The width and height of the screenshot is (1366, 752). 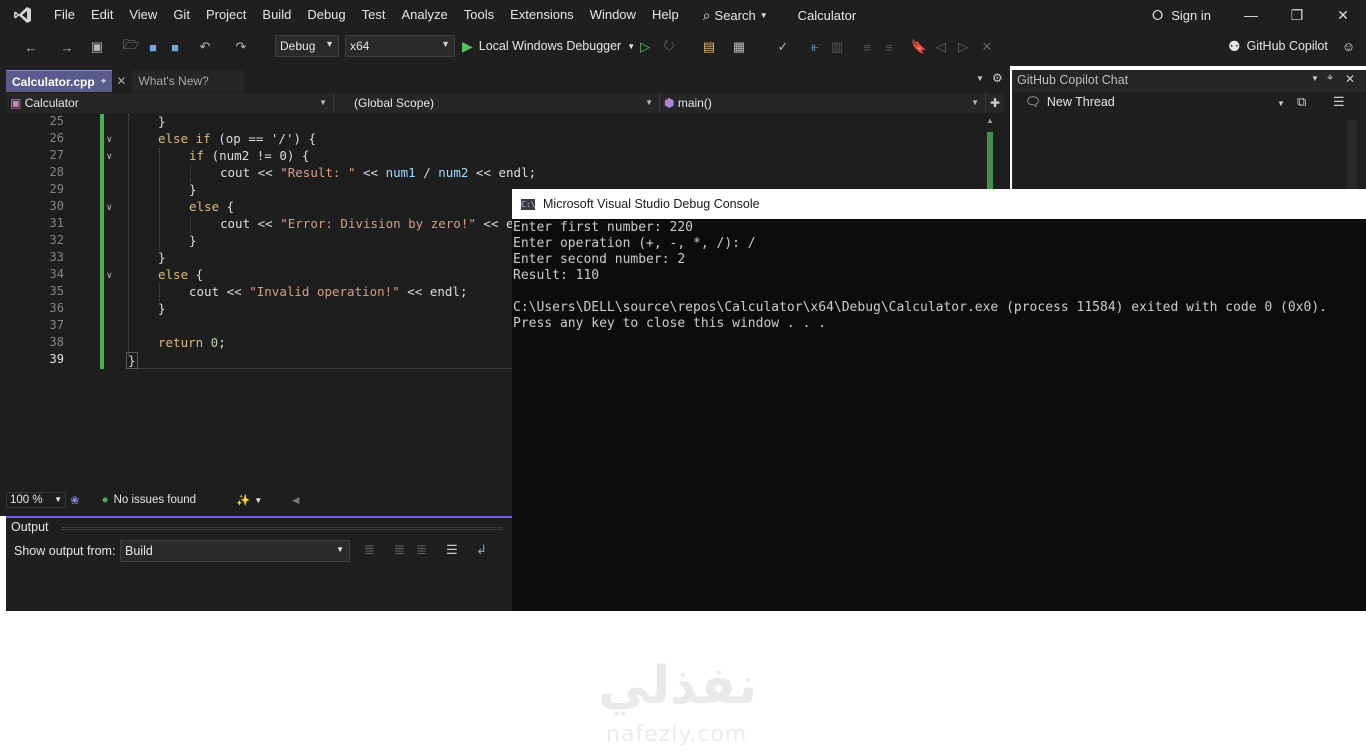 What do you see at coordinates (265, 172) in the screenshot?
I see `code-token: <<` at bounding box center [265, 172].